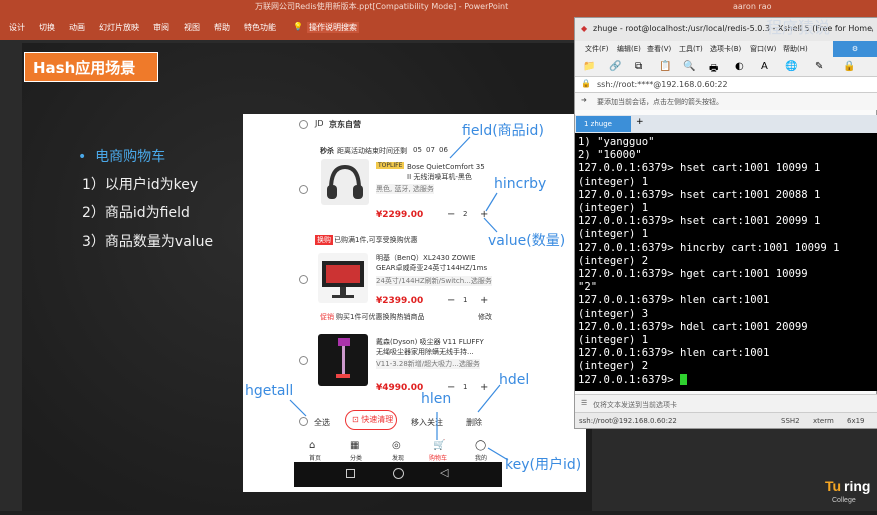 This screenshot has width=877, height=515. I want to click on globe-icon: 🌐, so click(791, 66).